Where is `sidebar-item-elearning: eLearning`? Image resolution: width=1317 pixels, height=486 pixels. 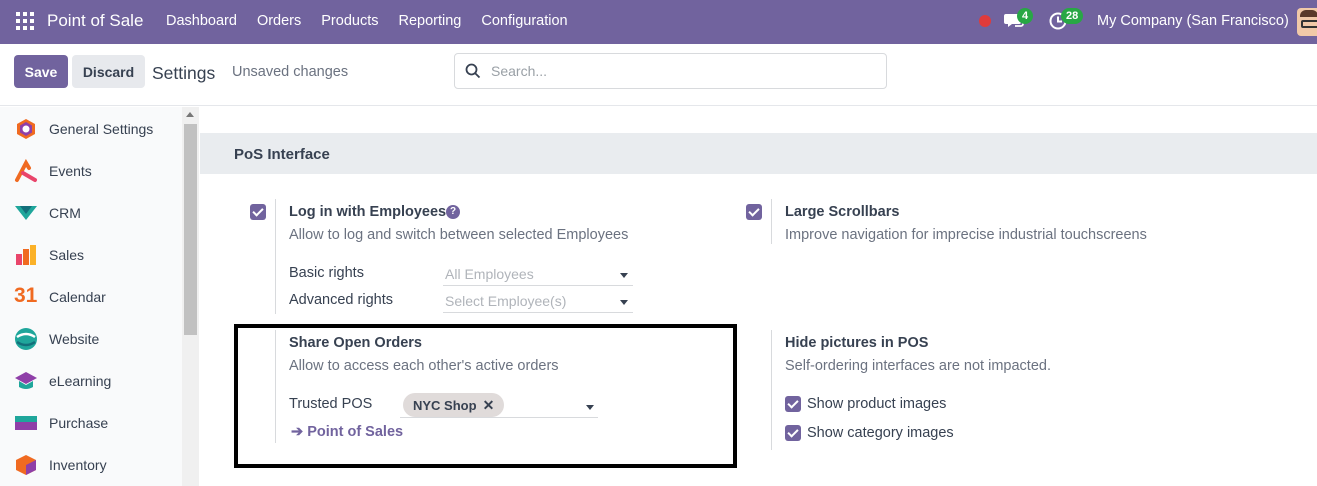 sidebar-item-elearning: eLearning is located at coordinates (91, 381).